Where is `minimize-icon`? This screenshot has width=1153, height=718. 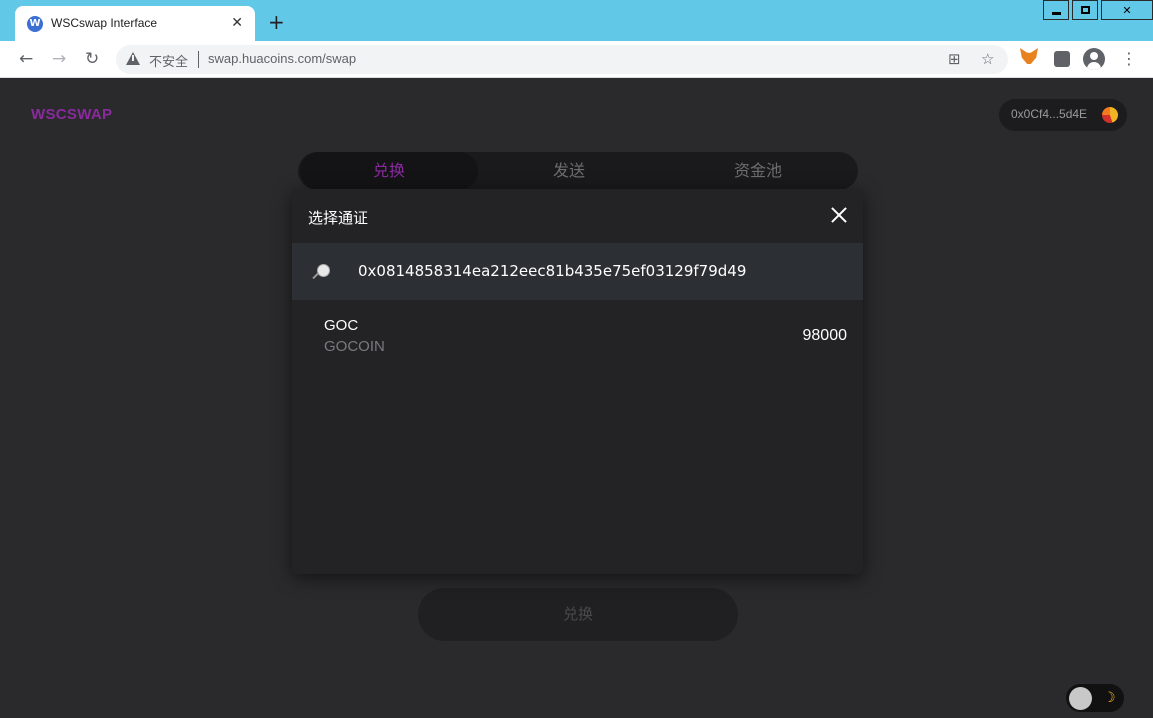
minimize-icon is located at coordinates (1056, 13).